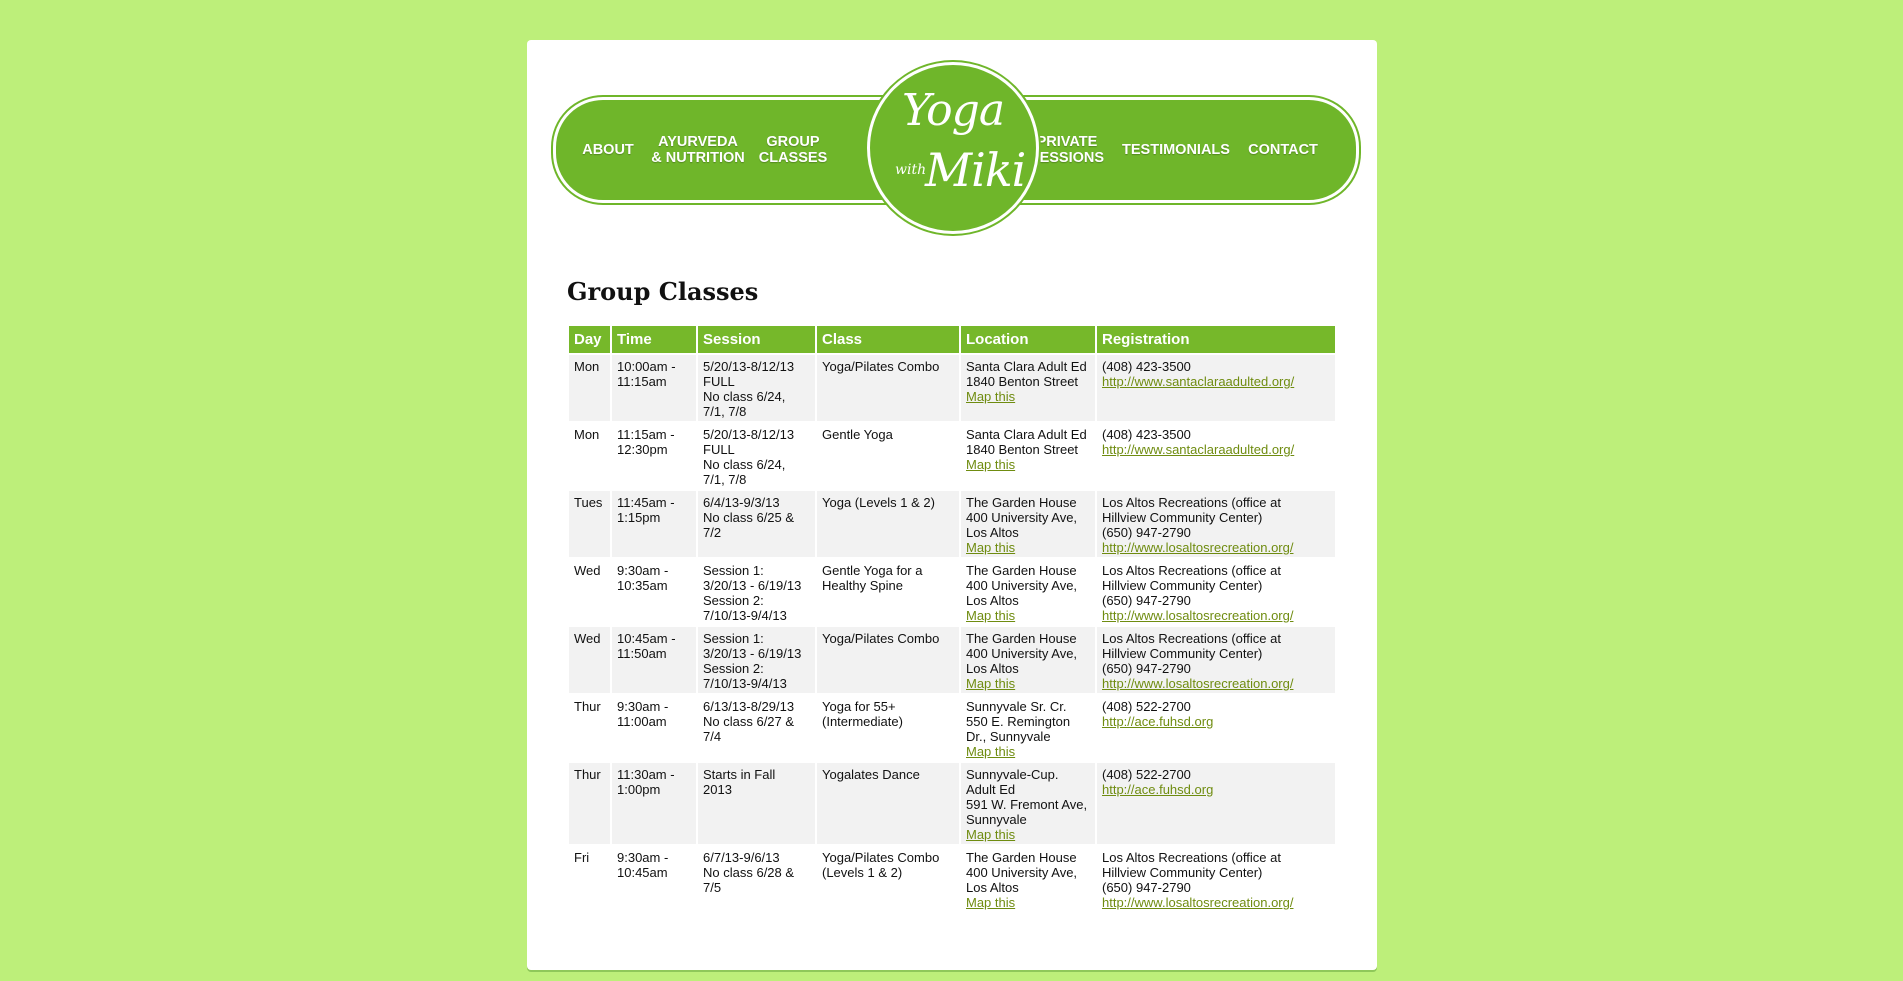  I want to click on nav-testimonials: TESTIMONIALS, so click(1176, 150).